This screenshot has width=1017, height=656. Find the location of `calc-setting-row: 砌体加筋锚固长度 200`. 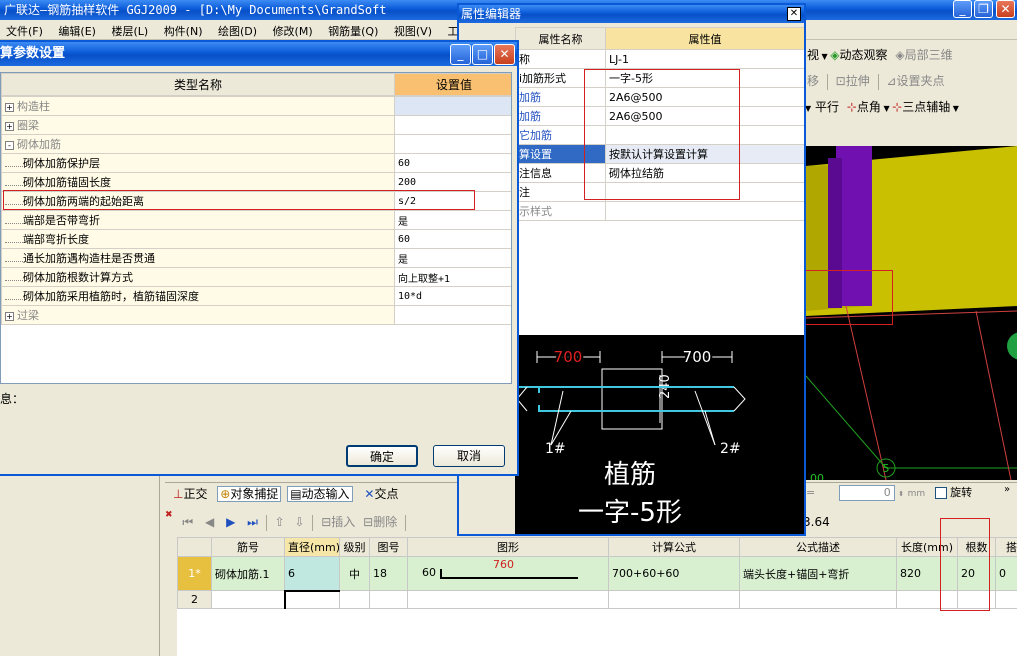

calc-setting-row: 砌体加筋锚固长度 200 is located at coordinates (256, 182).